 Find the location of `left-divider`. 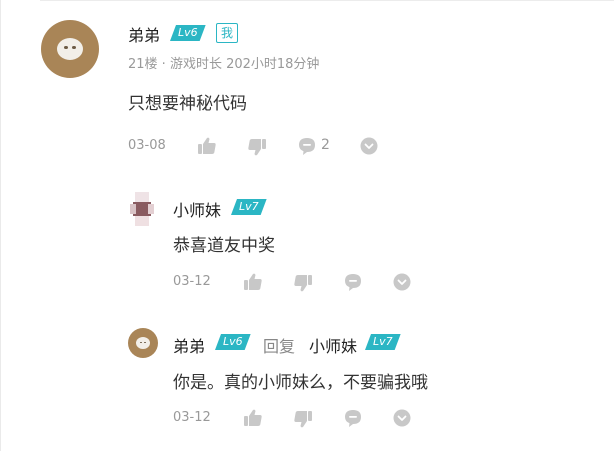

left-divider is located at coordinates (0, 225).